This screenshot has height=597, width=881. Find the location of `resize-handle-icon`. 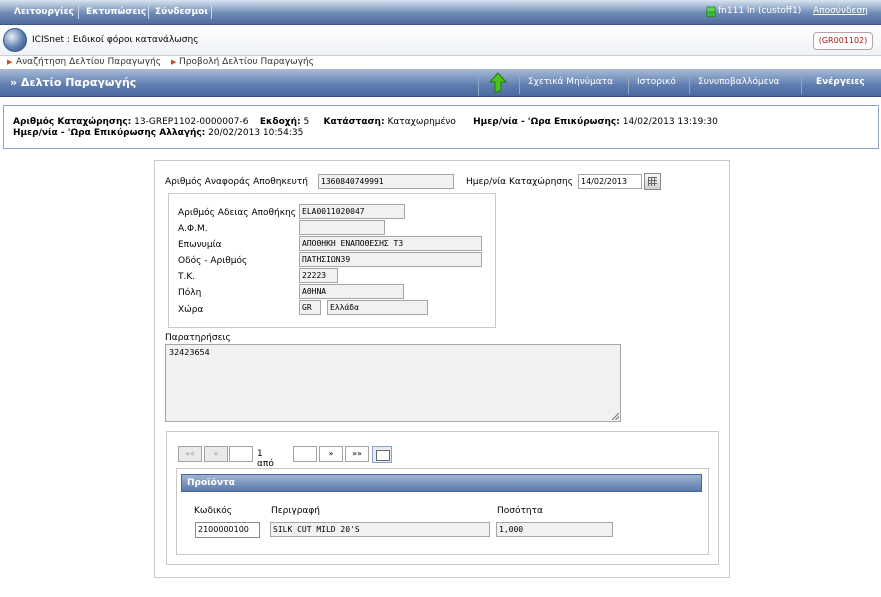

resize-handle-icon is located at coordinates (615, 416).